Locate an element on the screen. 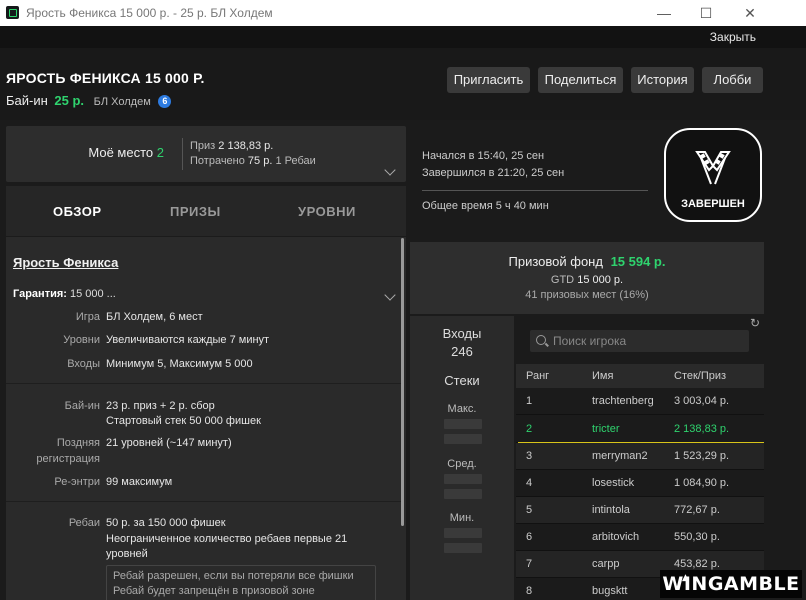 This screenshot has height=600, width=806. game-type: БЛ Холдем is located at coordinates (122, 102).